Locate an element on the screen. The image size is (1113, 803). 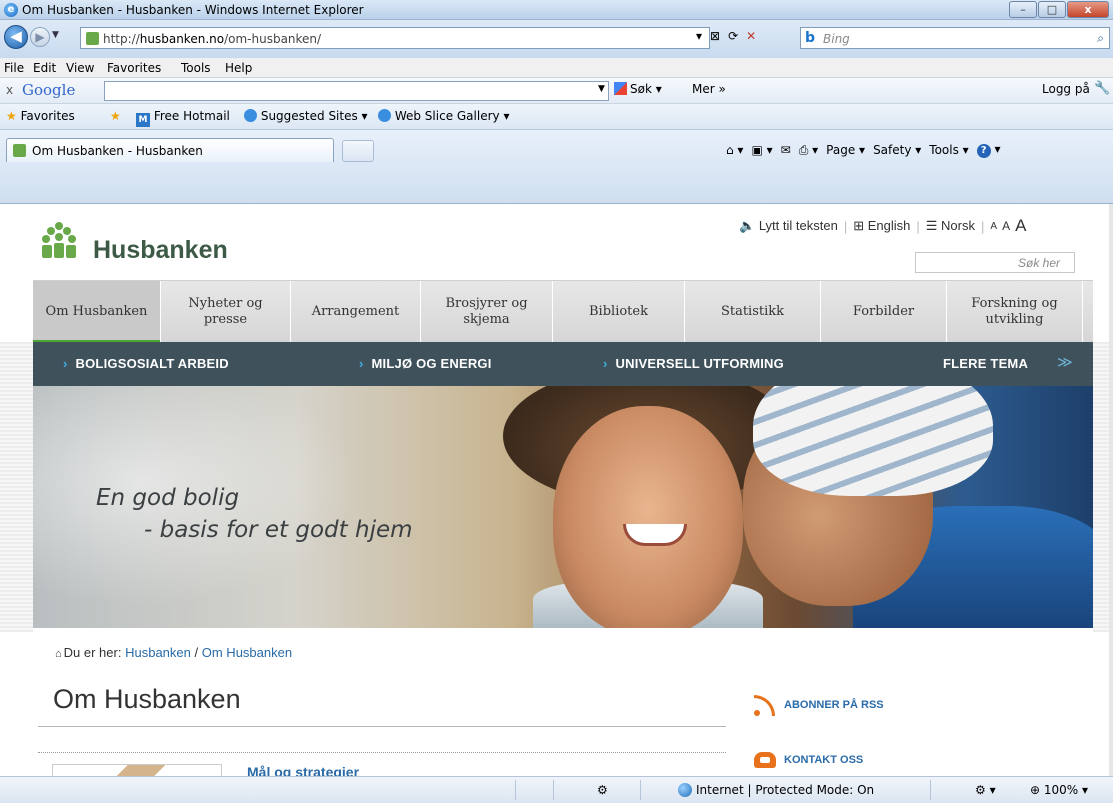
google-search-dropdown-icon: ▼ is located at coordinates (601, 89).